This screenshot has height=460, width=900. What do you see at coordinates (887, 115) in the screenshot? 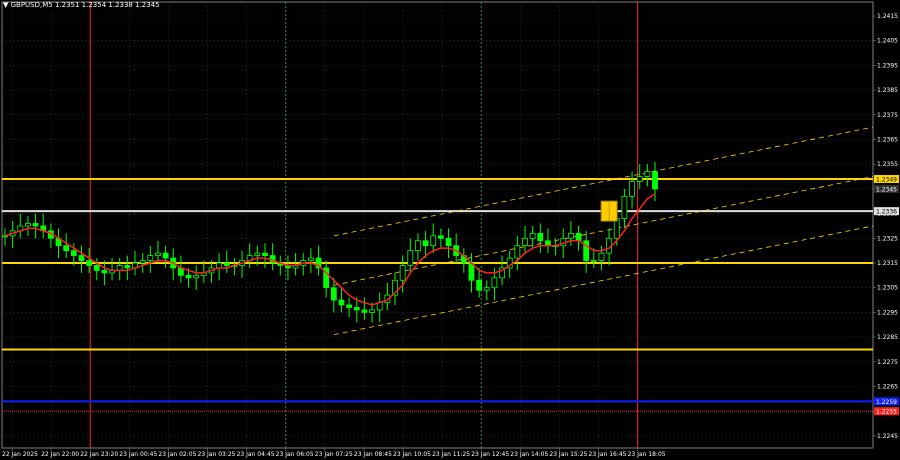
I see `y-tick-label: 1.2375` at bounding box center [887, 115].